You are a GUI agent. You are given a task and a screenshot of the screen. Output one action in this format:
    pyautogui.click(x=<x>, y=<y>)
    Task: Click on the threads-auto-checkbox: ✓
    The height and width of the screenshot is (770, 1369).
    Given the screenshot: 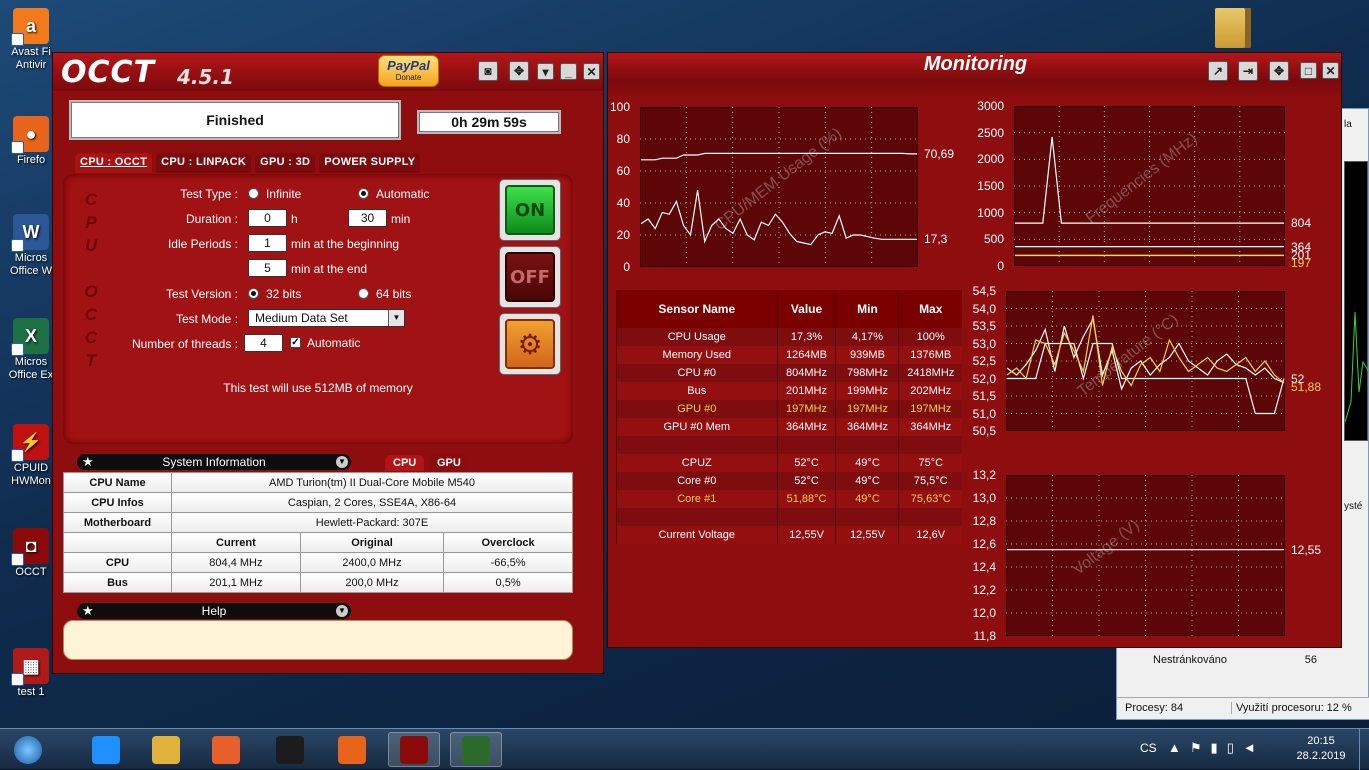 What is the action you would take?
    pyautogui.click(x=295, y=342)
    